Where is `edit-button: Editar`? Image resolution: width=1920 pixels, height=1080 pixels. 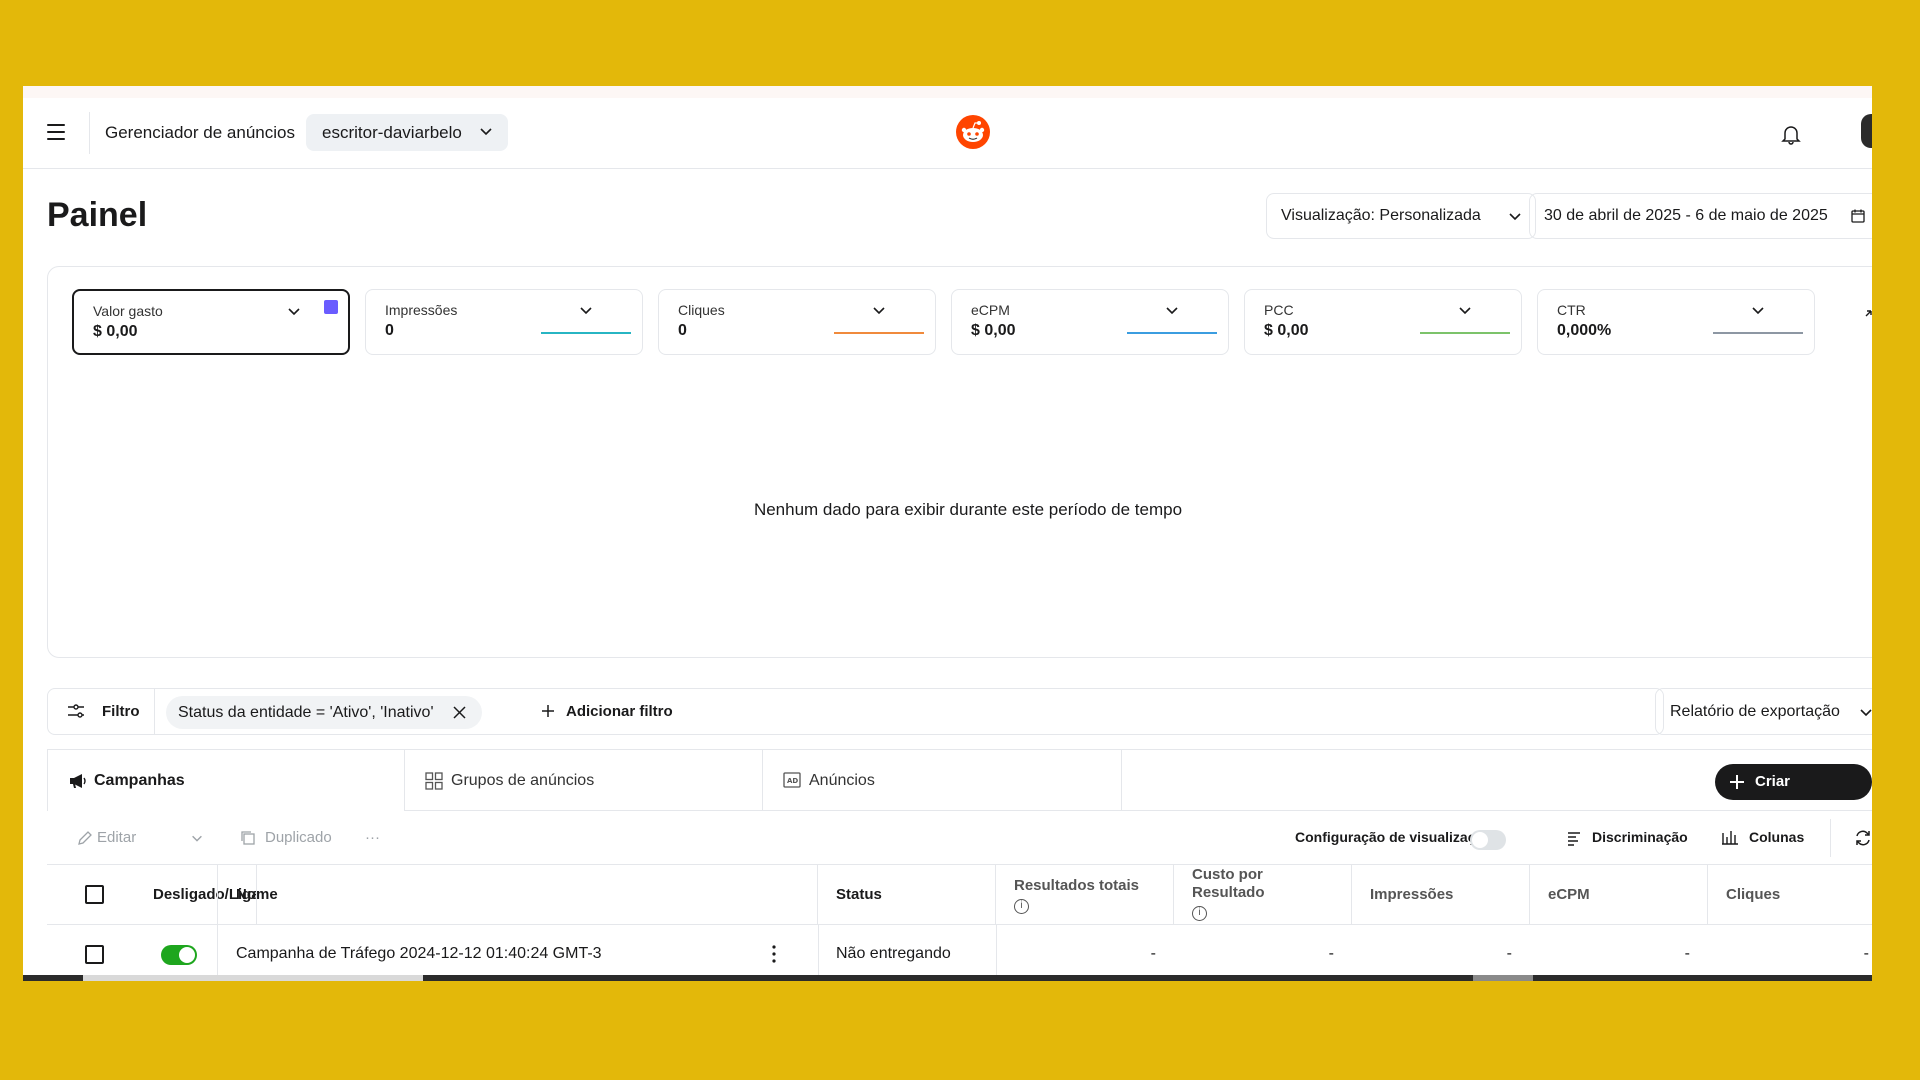
edit-button: Editar is located at coordinates (106, 837).